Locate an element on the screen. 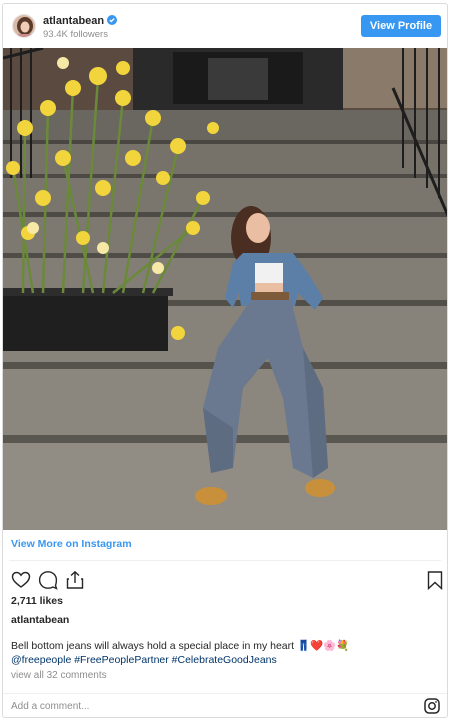 This screenshot has width=452, height=720. follower-count: 93.4K followers is located at coordinates (75, 34).